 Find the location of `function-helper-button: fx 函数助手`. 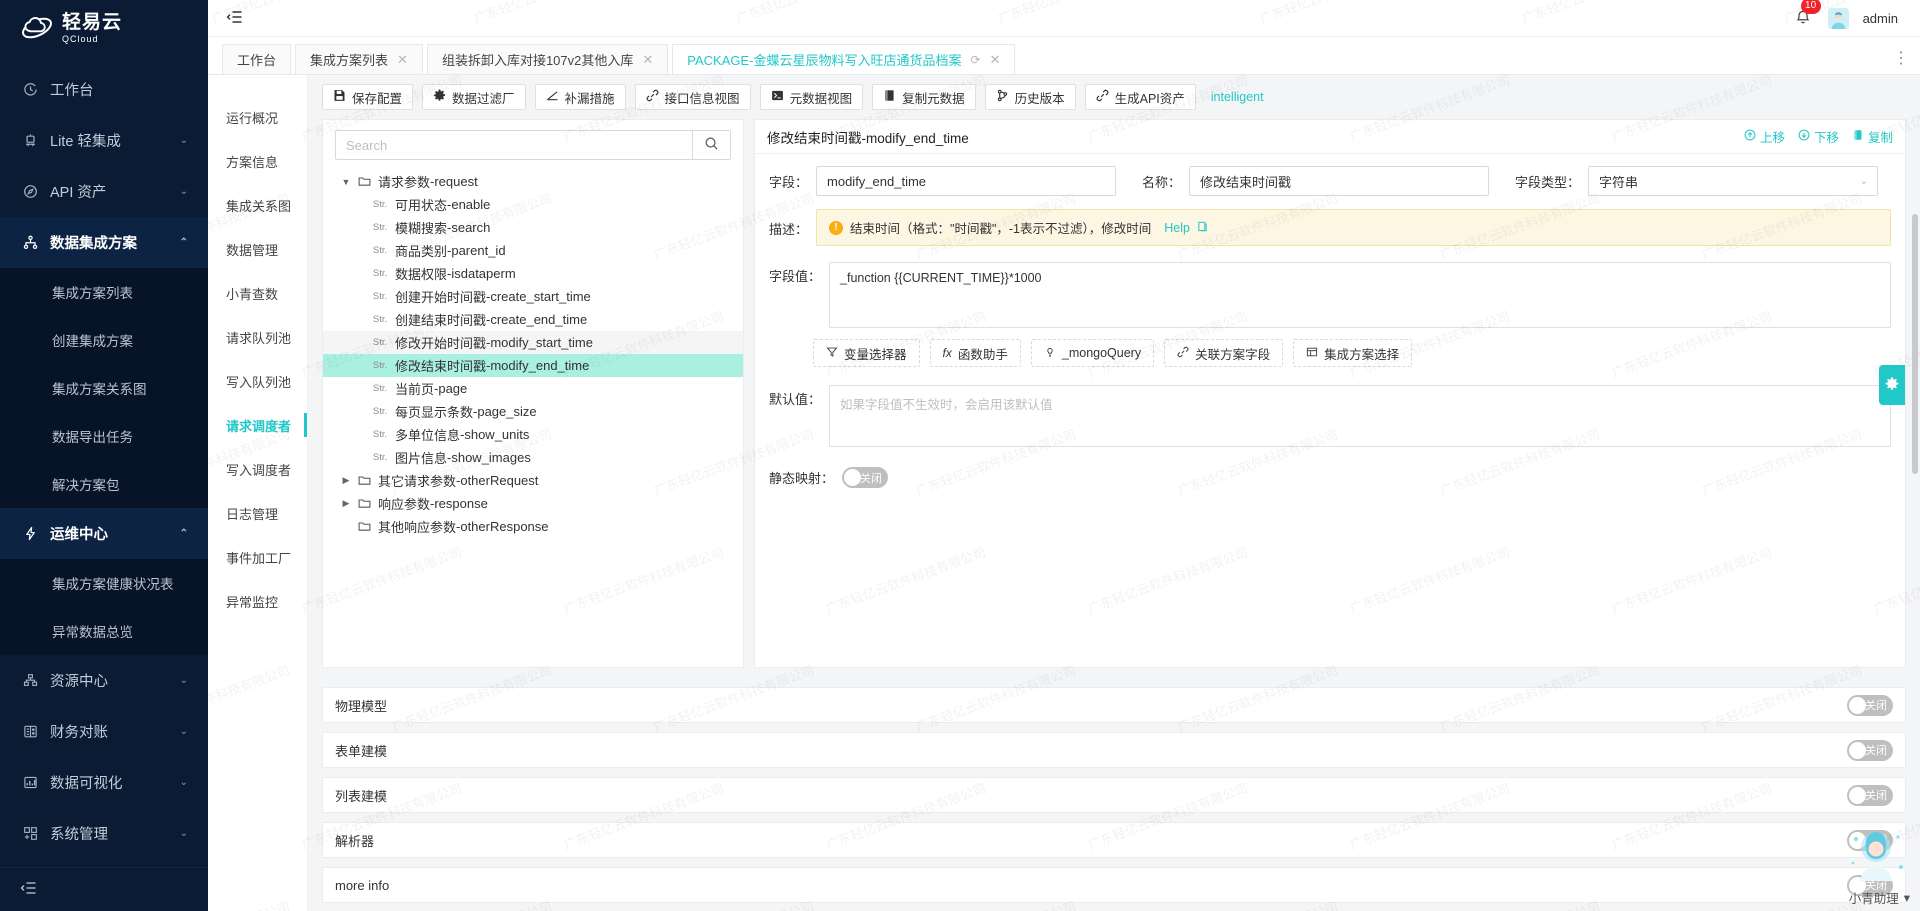

function-helper-button: fx 函数助手 is located at coordinates (975, 353).